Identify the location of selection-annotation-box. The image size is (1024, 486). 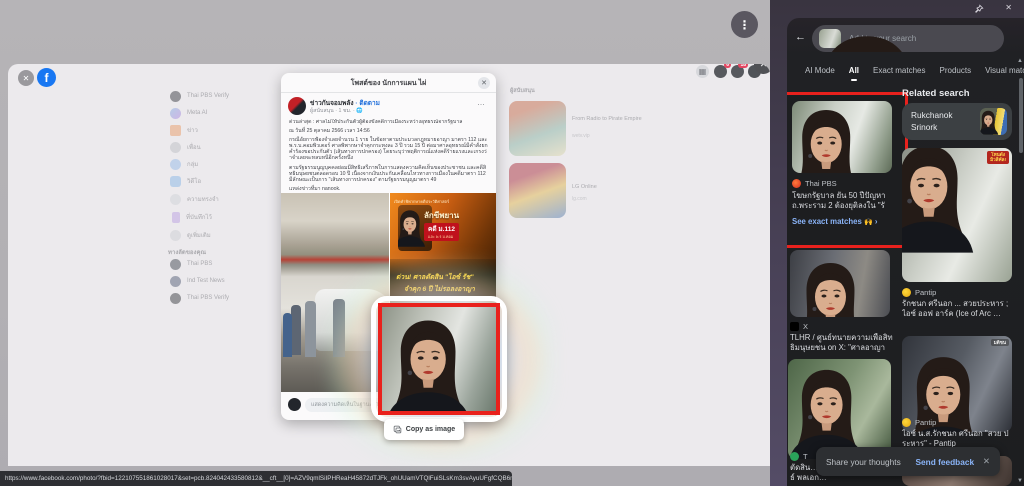
(439, 359).